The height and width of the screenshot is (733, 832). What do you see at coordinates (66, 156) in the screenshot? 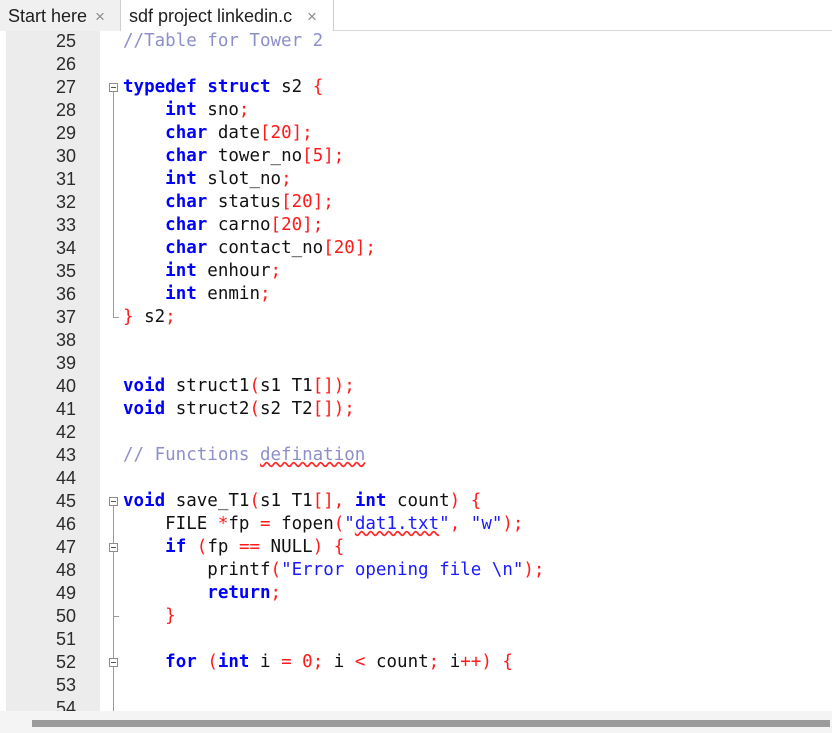
I see `line-number: 30` at bounding box center [66, 156].